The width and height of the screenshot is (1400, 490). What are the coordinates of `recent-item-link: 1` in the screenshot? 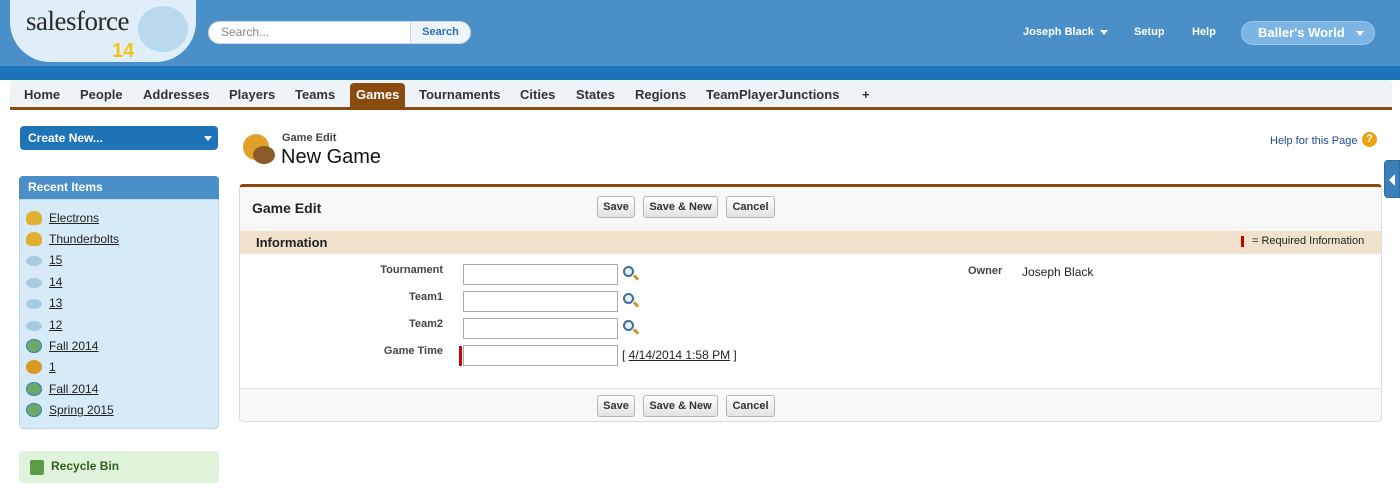 It's located at (52, 367).